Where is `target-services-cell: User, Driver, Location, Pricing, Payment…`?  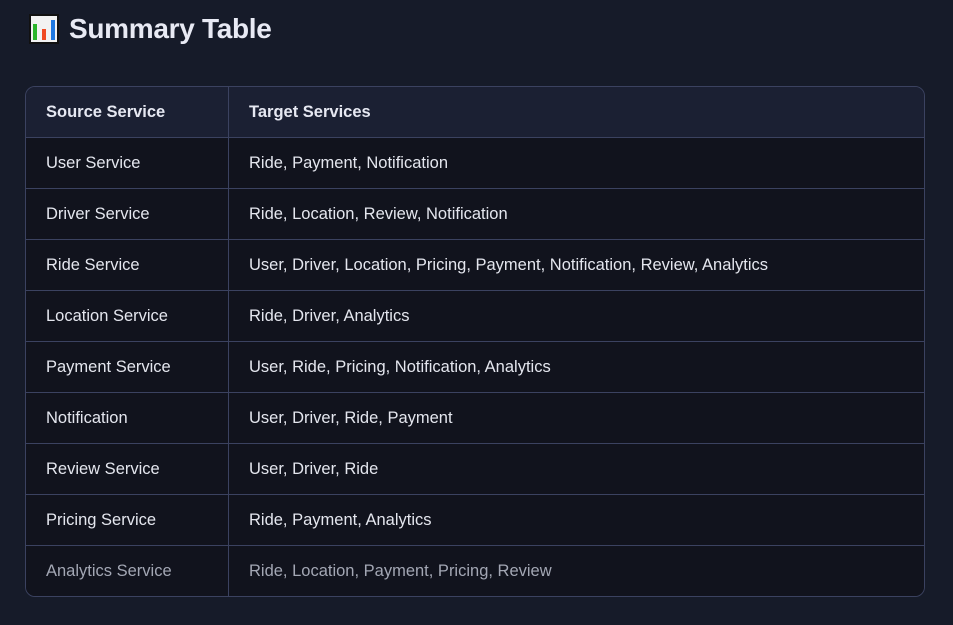 target-services-cell: User, Driver, Location, Pricing, Payment… is located at coordinates (576, 265).